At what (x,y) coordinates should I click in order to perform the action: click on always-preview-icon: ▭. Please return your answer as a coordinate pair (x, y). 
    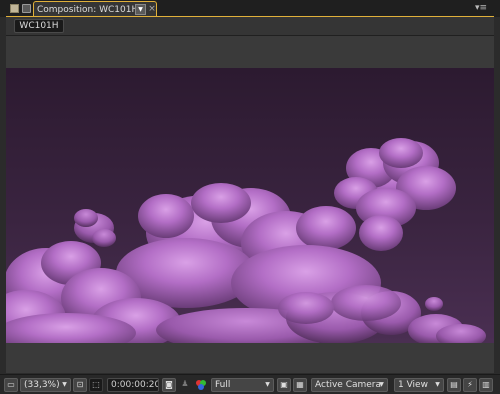
    Looking at the image, I should click on (11, 385).